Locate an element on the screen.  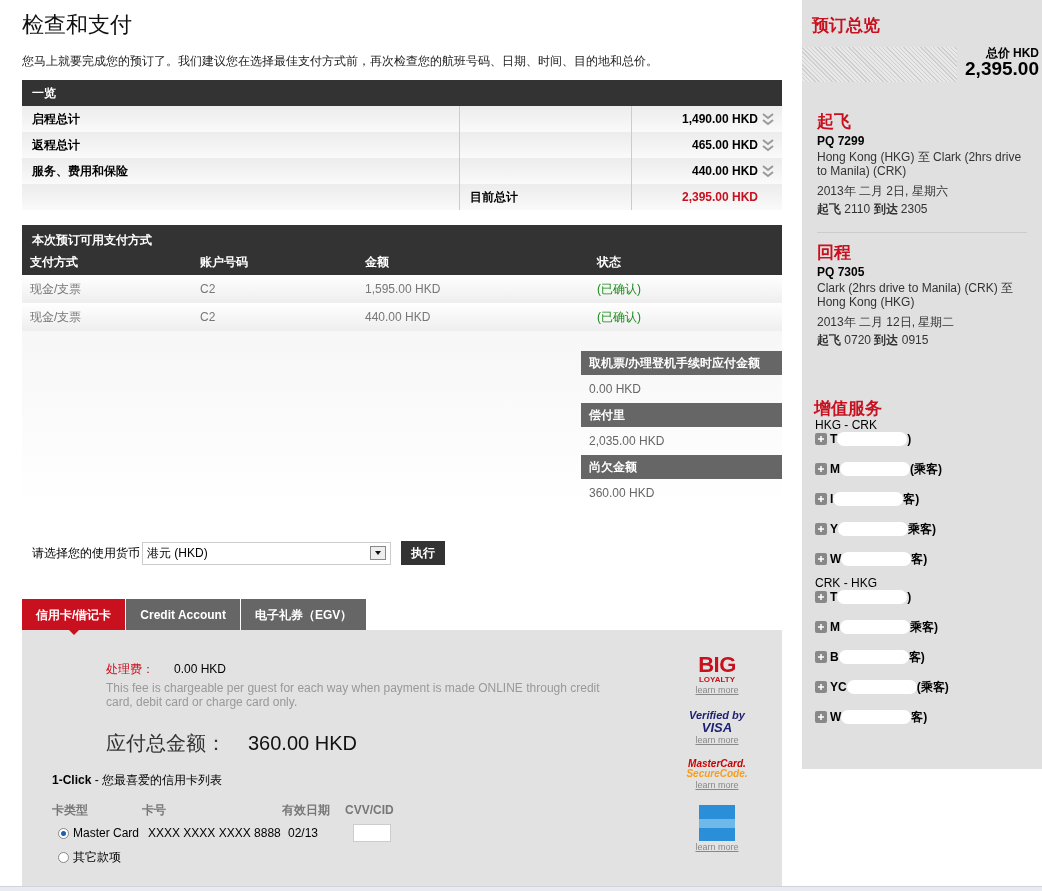
due-value: 2,035.00 HKD is located at coordinates (627, 441).